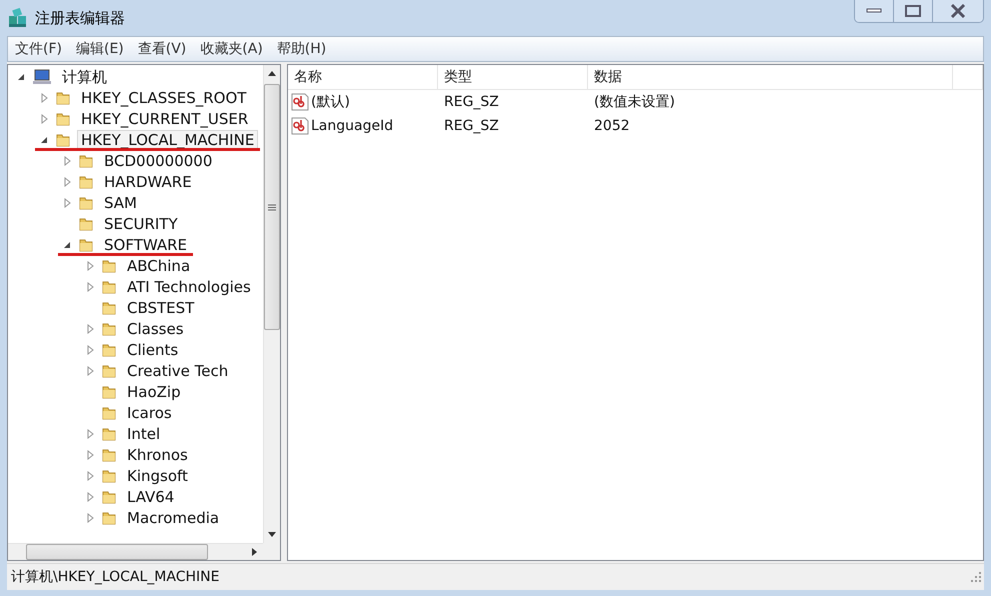 This screenshot has height=596, width=991. I want to click on computer-icon, so click(42, 76).